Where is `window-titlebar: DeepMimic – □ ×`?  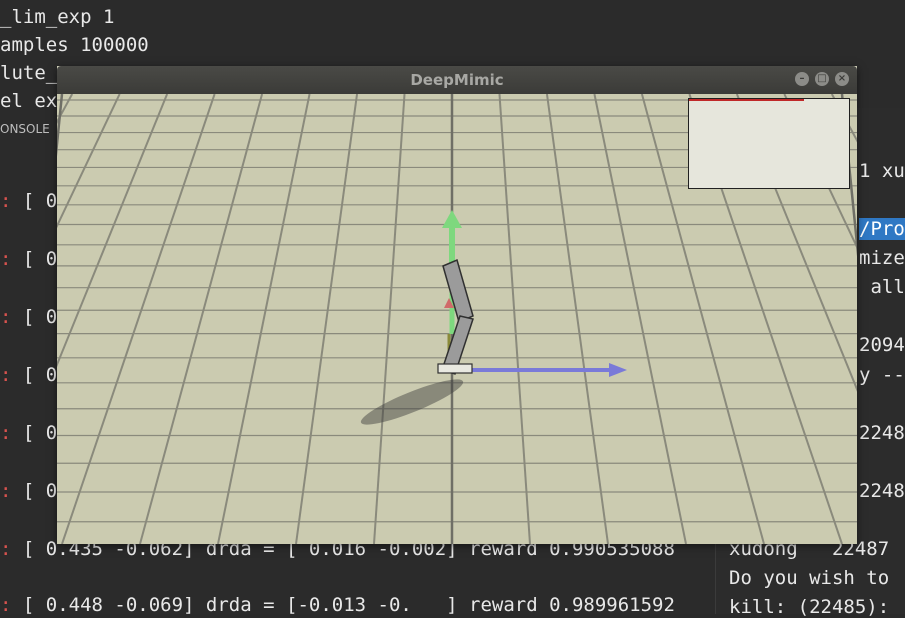 window-titlebar: DeepMimic – □ × is located at coordinates (457, 80).